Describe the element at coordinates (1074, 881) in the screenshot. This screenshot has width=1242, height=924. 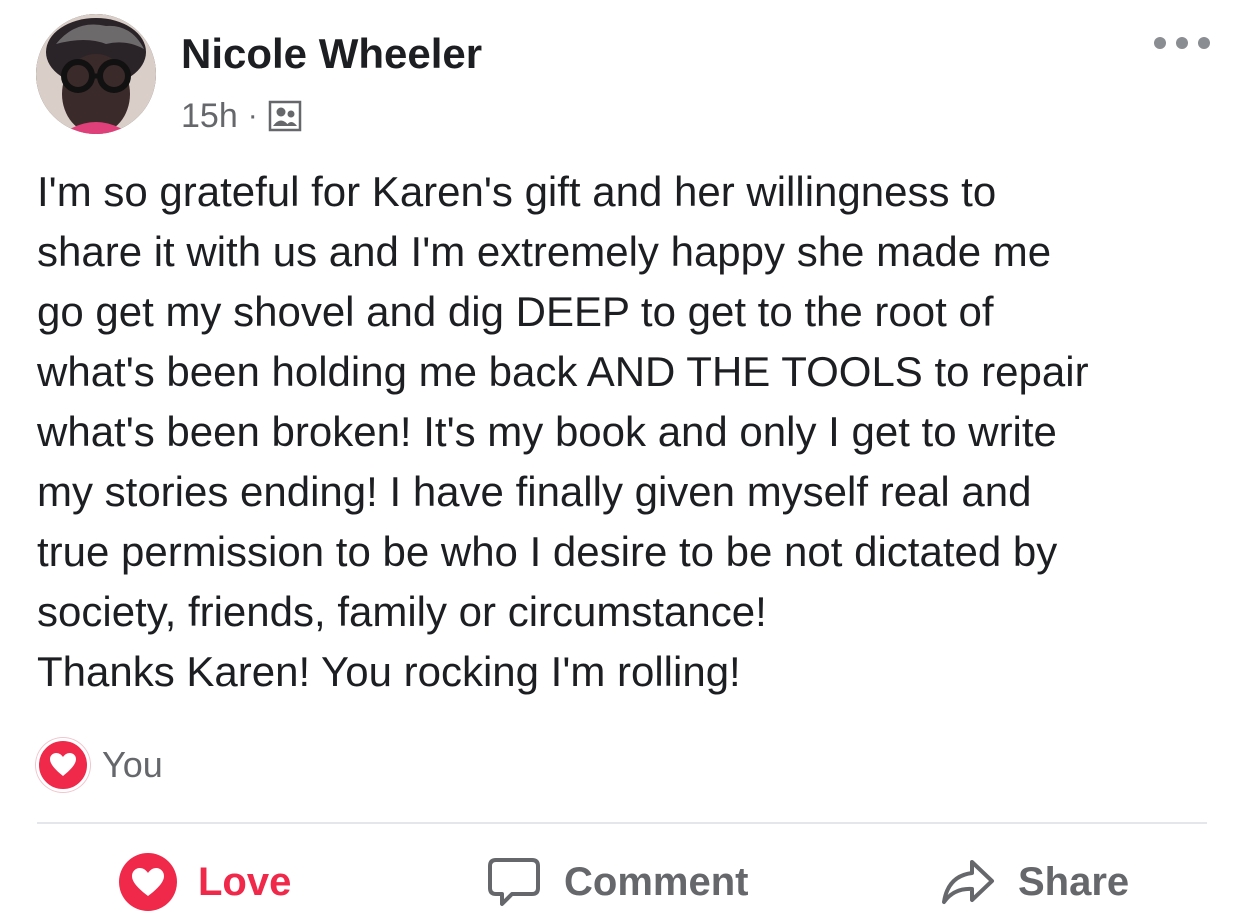
I see `share-label: Share` at that location.